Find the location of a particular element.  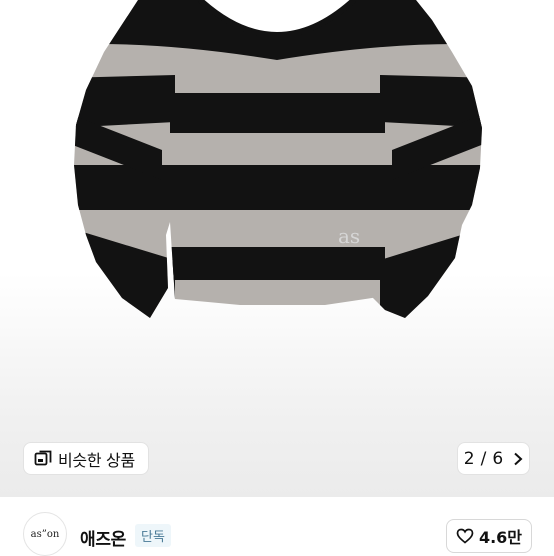

like-count: 4.6만 is located at coordinates (500, 537).